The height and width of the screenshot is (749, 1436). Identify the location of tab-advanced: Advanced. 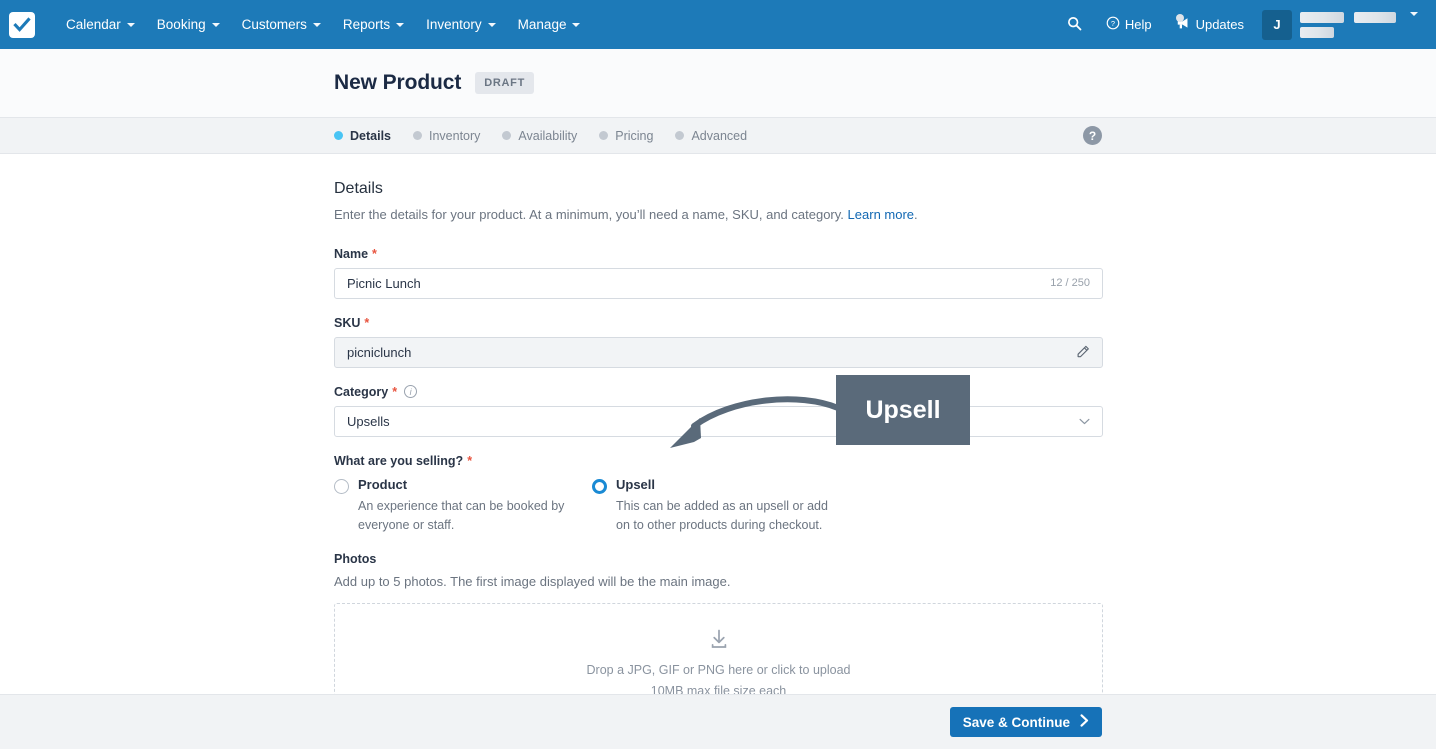
(711, 136).